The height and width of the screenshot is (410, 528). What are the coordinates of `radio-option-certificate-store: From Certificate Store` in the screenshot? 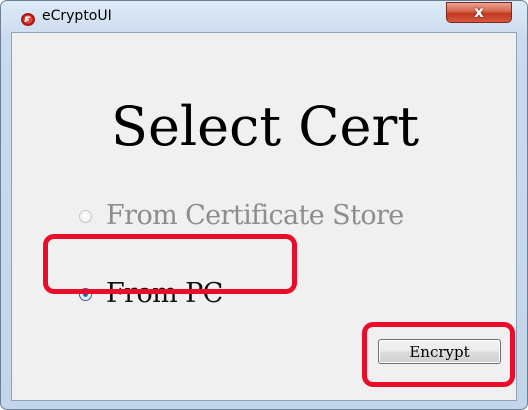 It's located at (241, 216).